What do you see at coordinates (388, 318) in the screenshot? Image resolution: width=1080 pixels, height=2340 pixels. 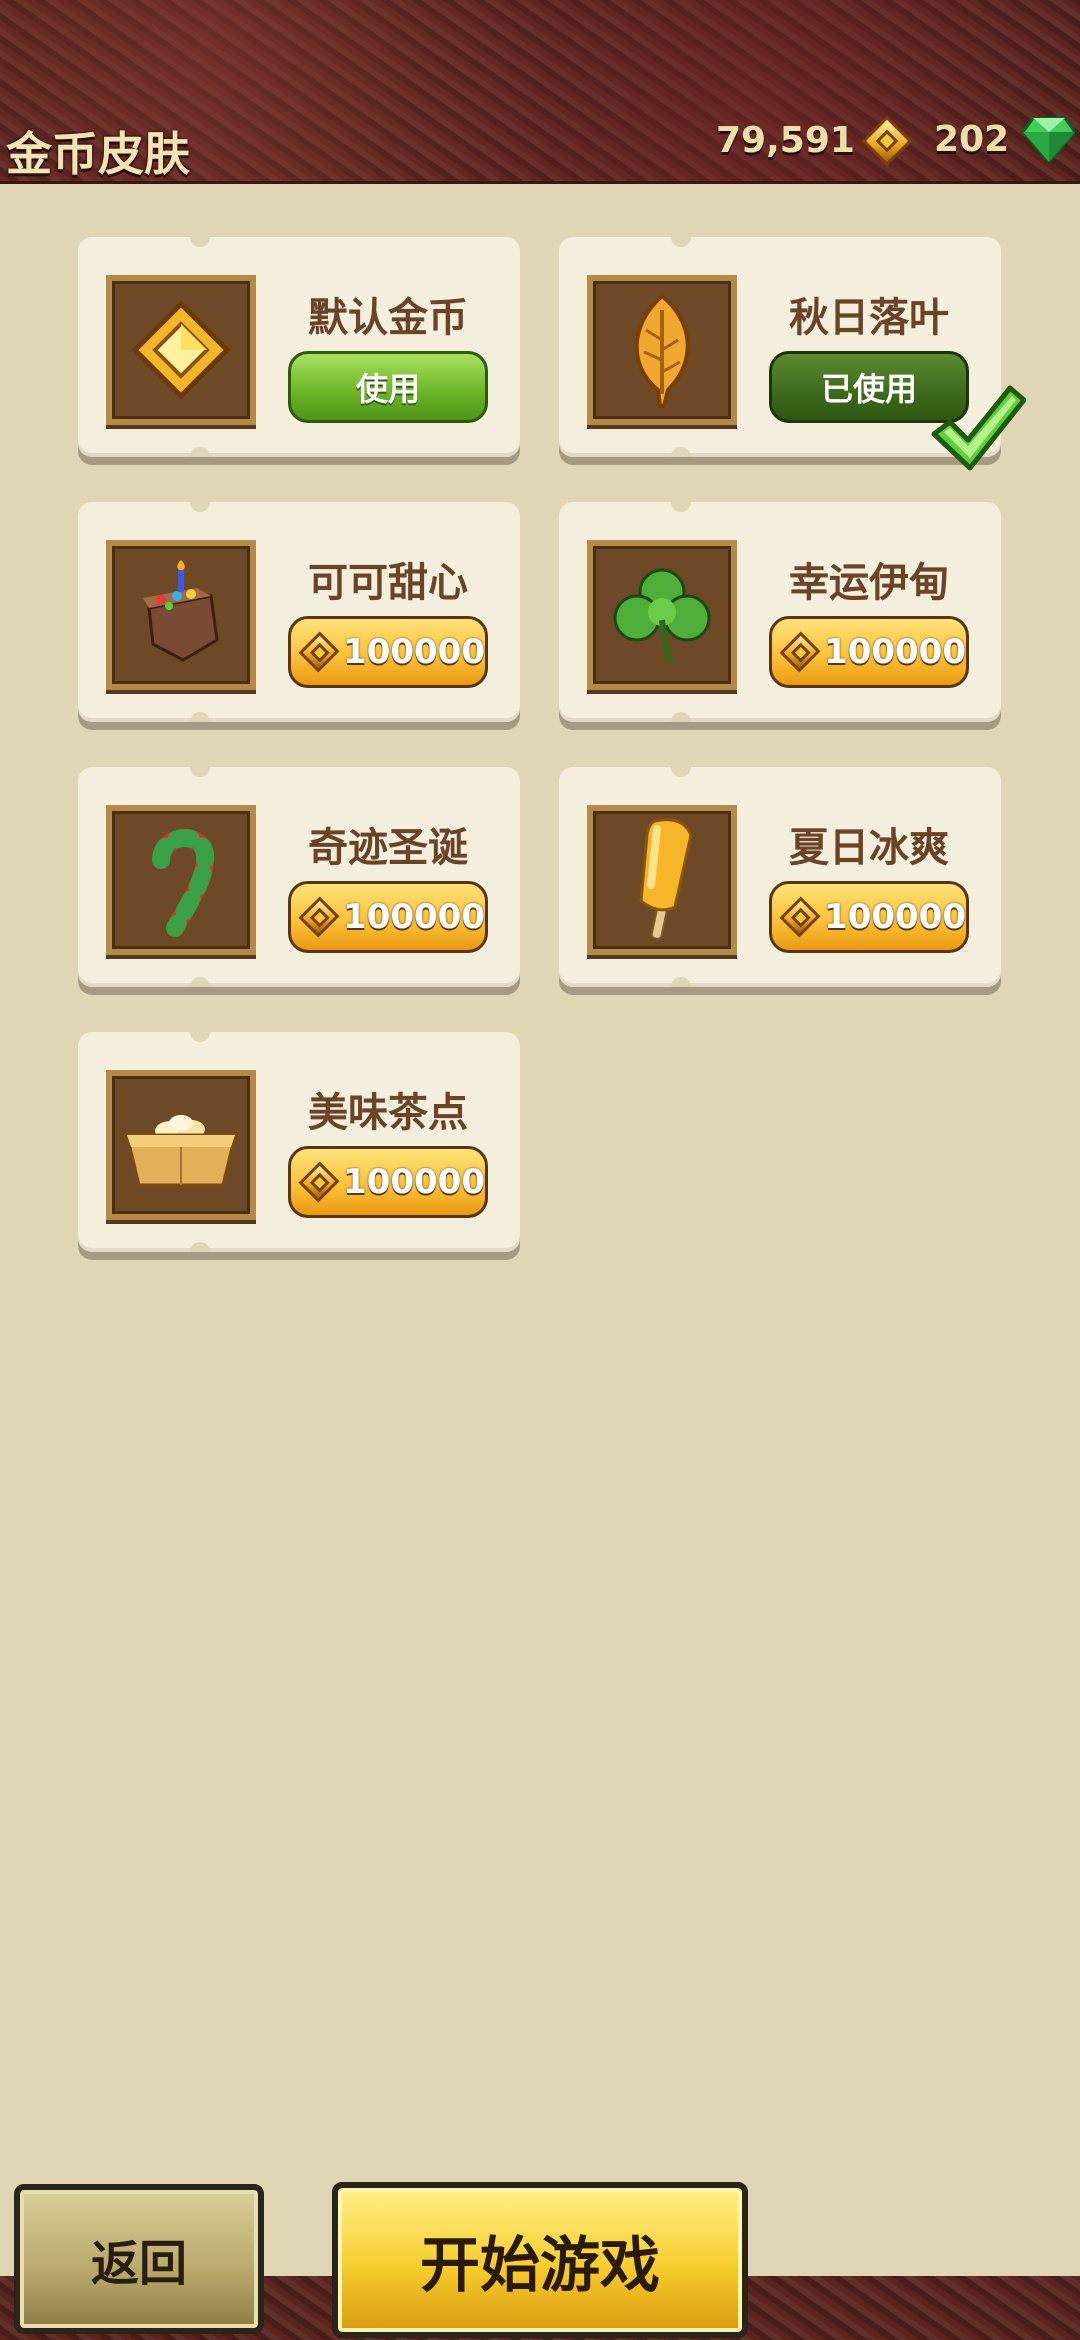 I see `skin-name: 默认金币` at bounding box center [388, 318].